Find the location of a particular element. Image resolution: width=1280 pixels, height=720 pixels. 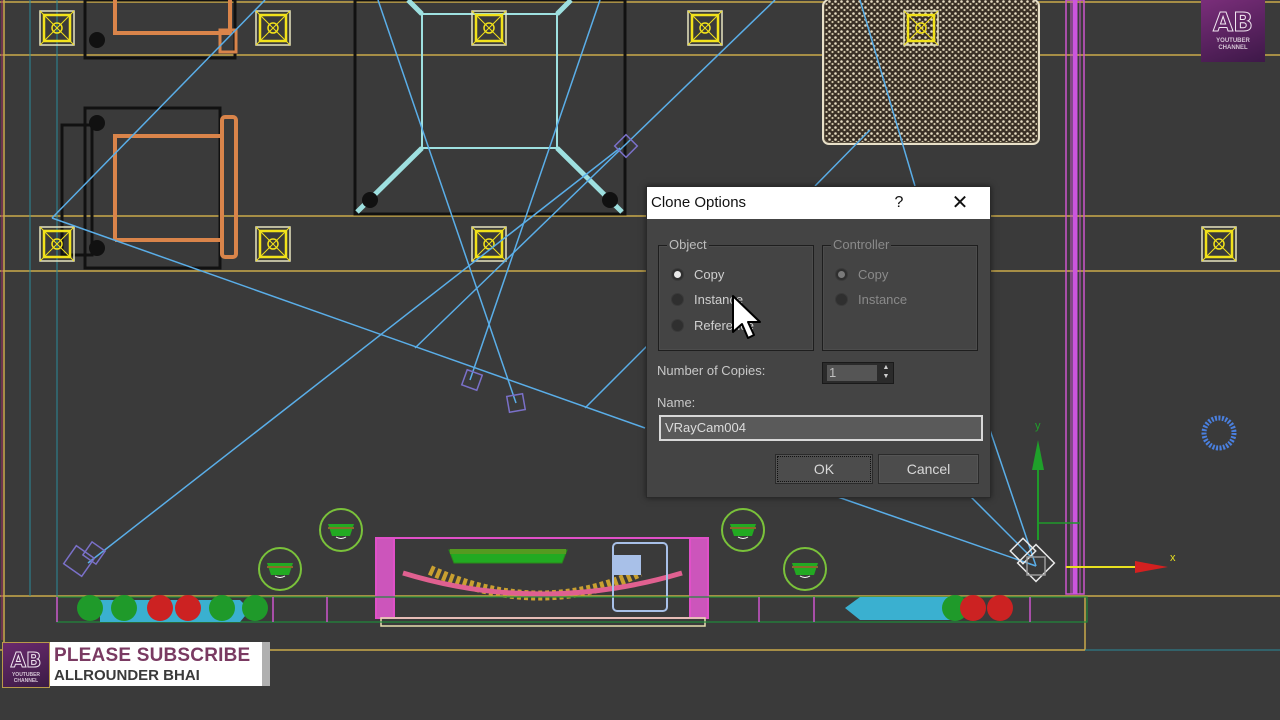

rug is located at coordinates (931, 72).